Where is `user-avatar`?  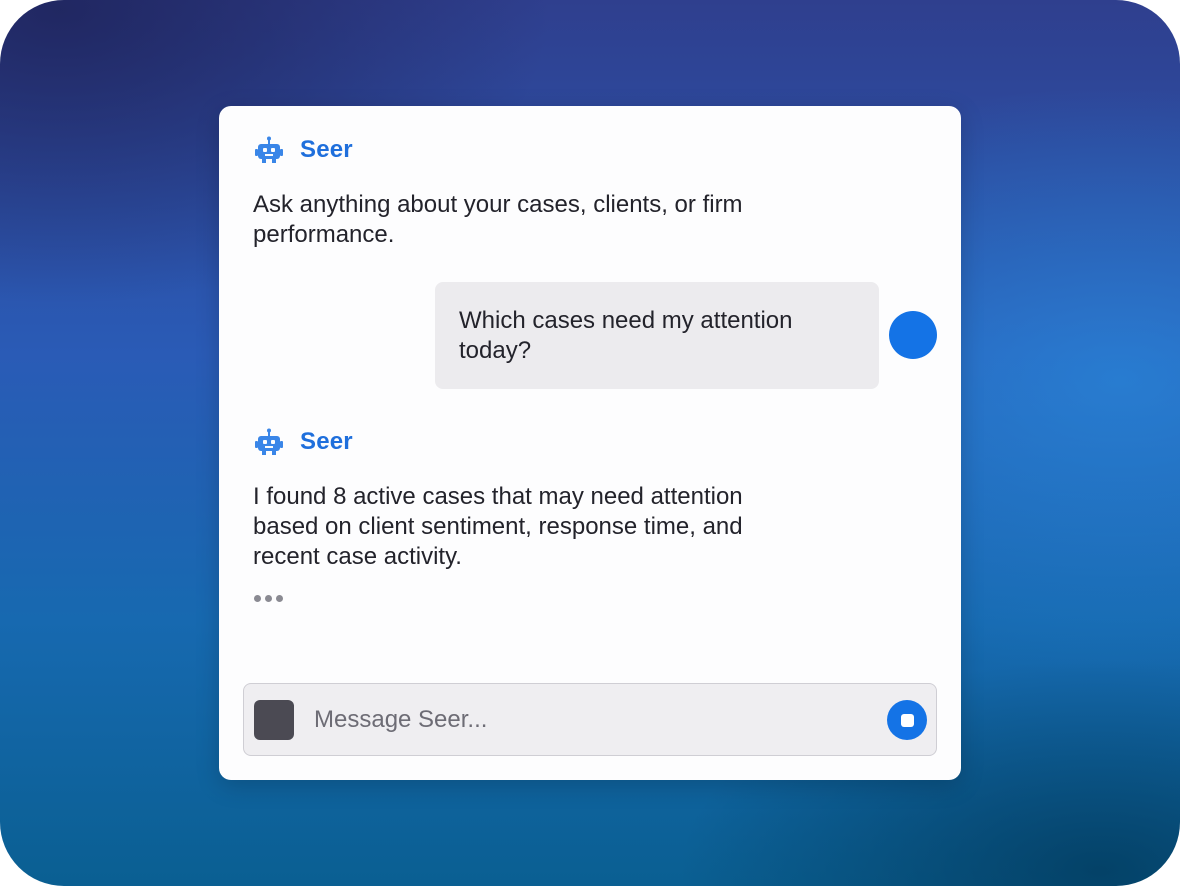 user-avatar is located at coordinates (913, 335).